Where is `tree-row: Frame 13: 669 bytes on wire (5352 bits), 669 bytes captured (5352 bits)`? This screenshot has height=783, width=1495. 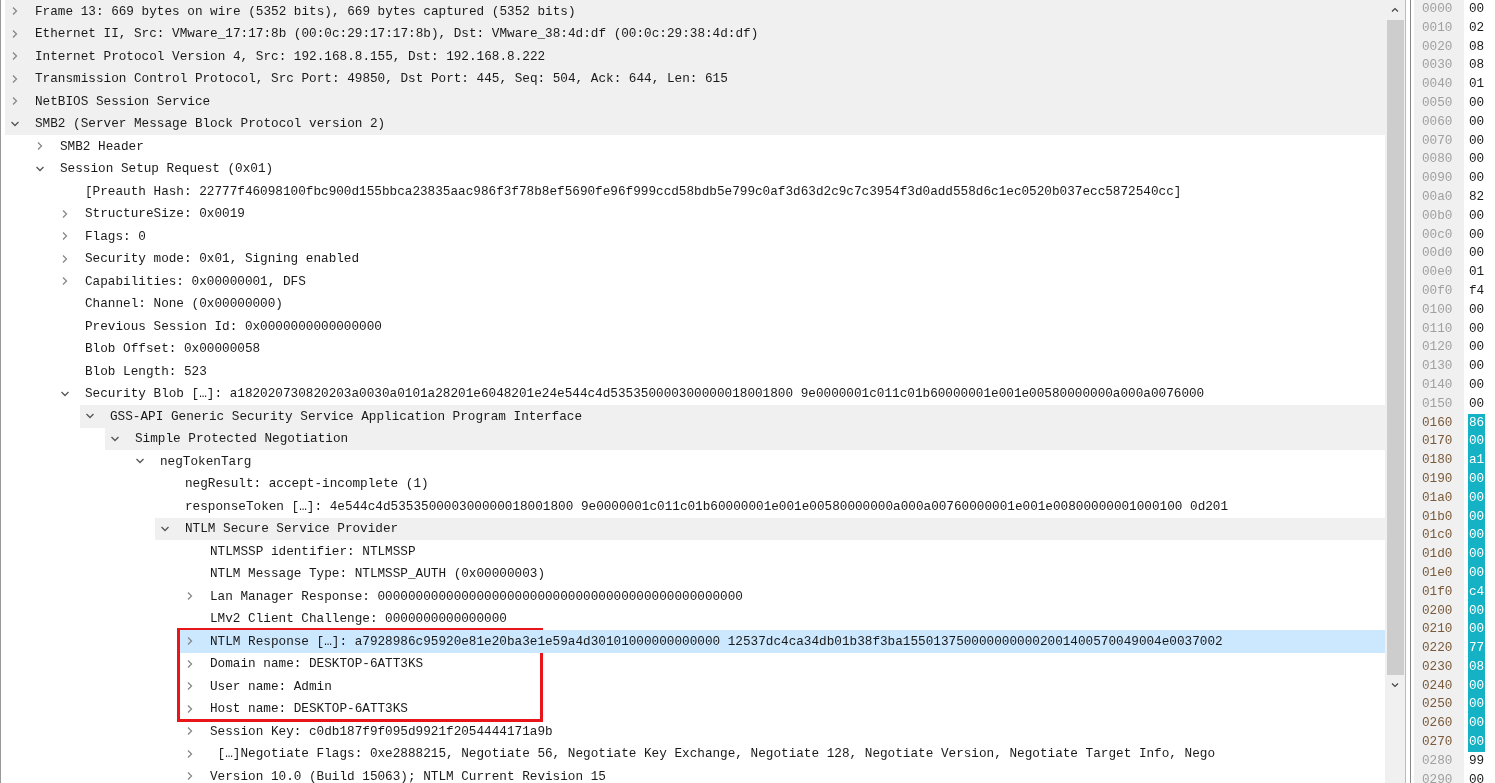
tree-row: Frame 13: 669 bytes on wire (5352 bits), 669 bytes captured (5352 bits) is located at coordinates (695, 11).